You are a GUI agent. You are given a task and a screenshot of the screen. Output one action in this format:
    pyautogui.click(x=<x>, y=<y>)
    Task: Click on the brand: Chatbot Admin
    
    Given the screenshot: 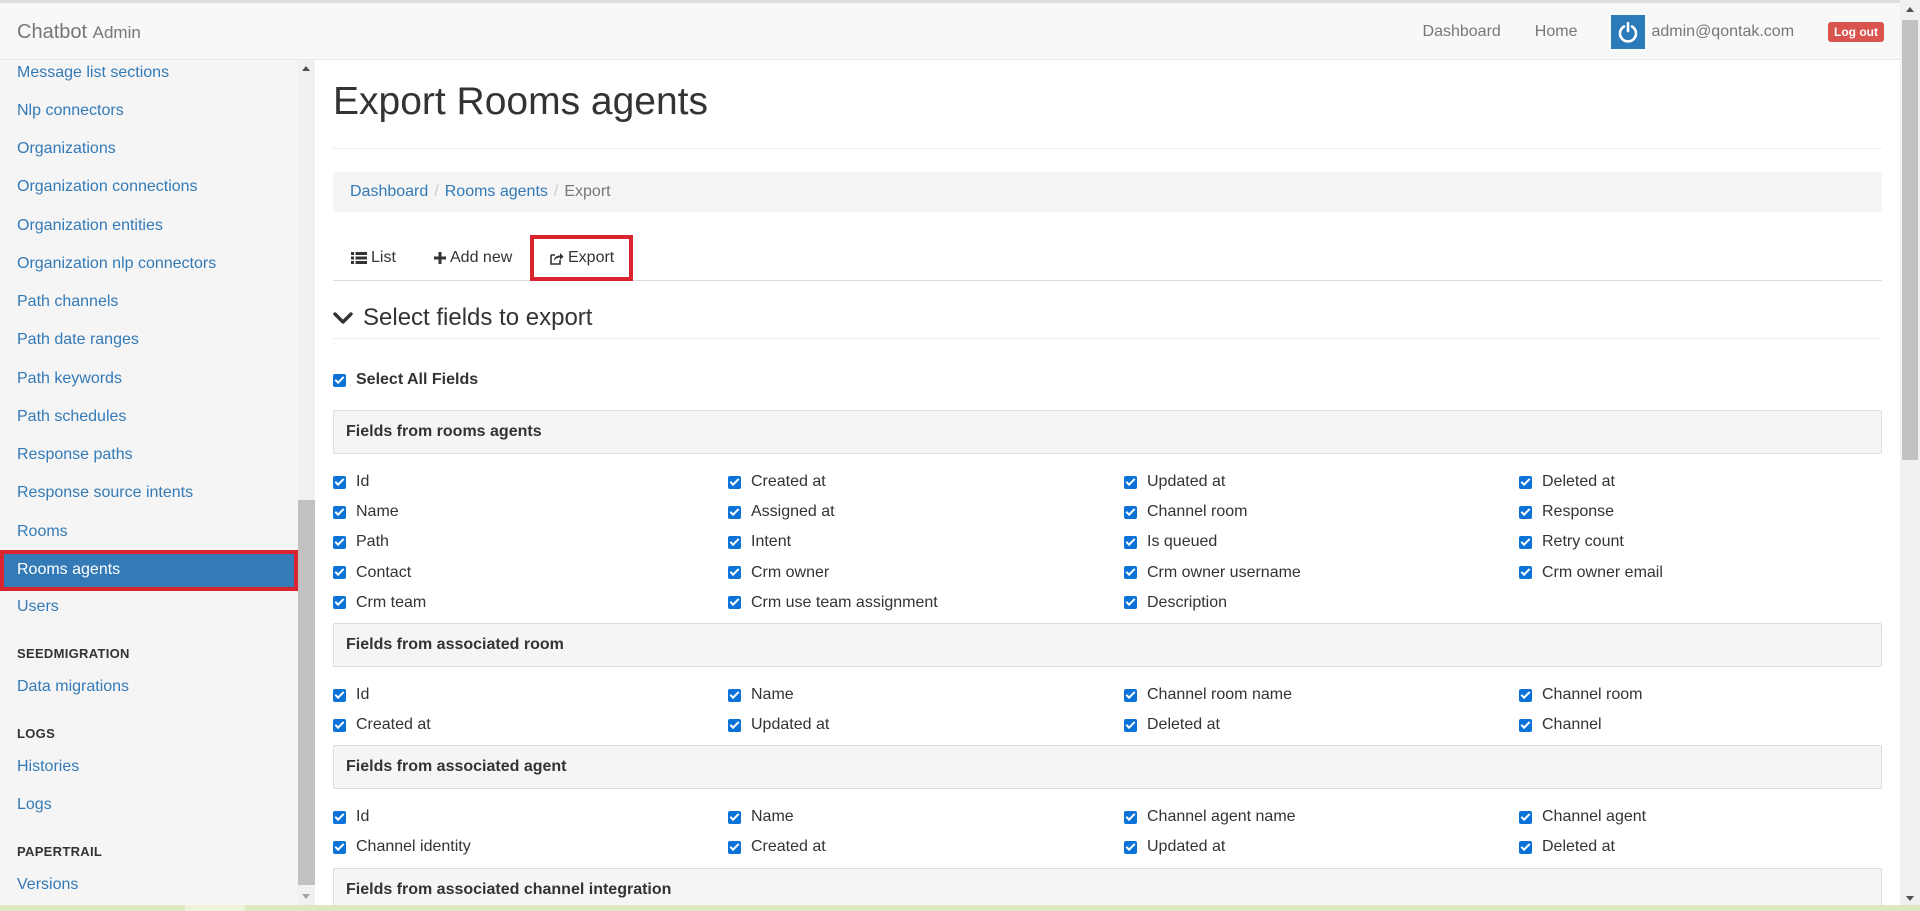 What is the action you would take?
    pyautogui.click(x=79, y=32)
    